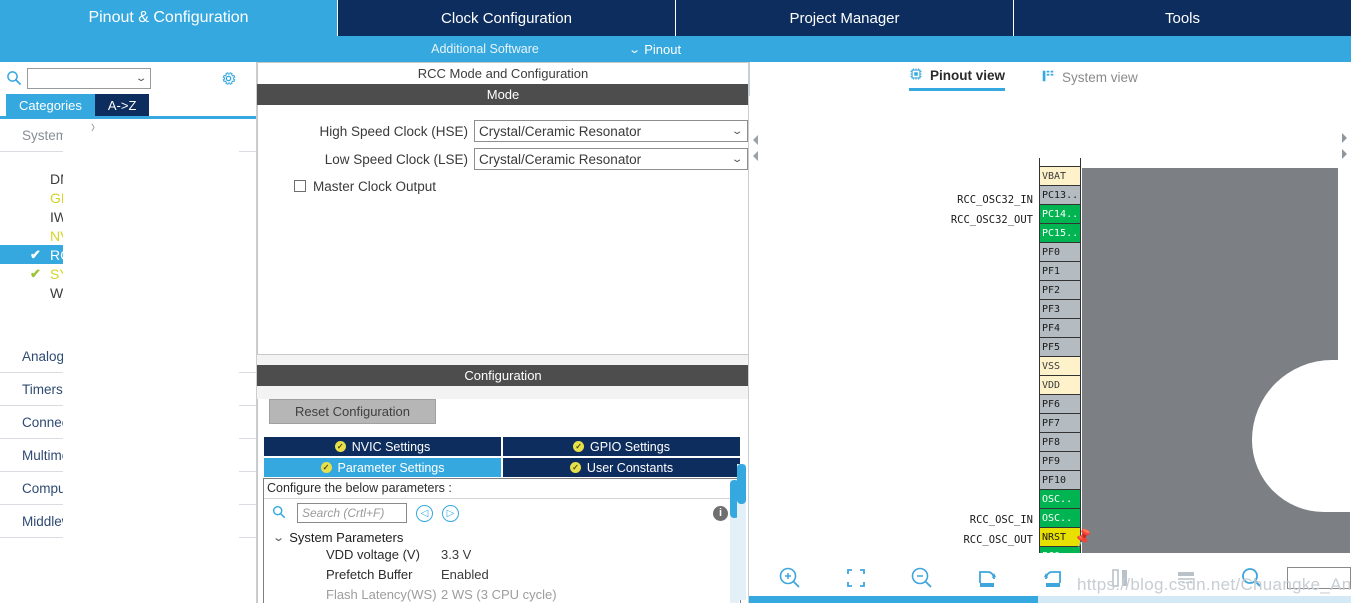 The height and width of the screenshot is (603, 1351). Describe the element at coordinates (998, 540) in the screenshot. I see `pin-label-osc-out: RCC_OSC_OUT` at that location.